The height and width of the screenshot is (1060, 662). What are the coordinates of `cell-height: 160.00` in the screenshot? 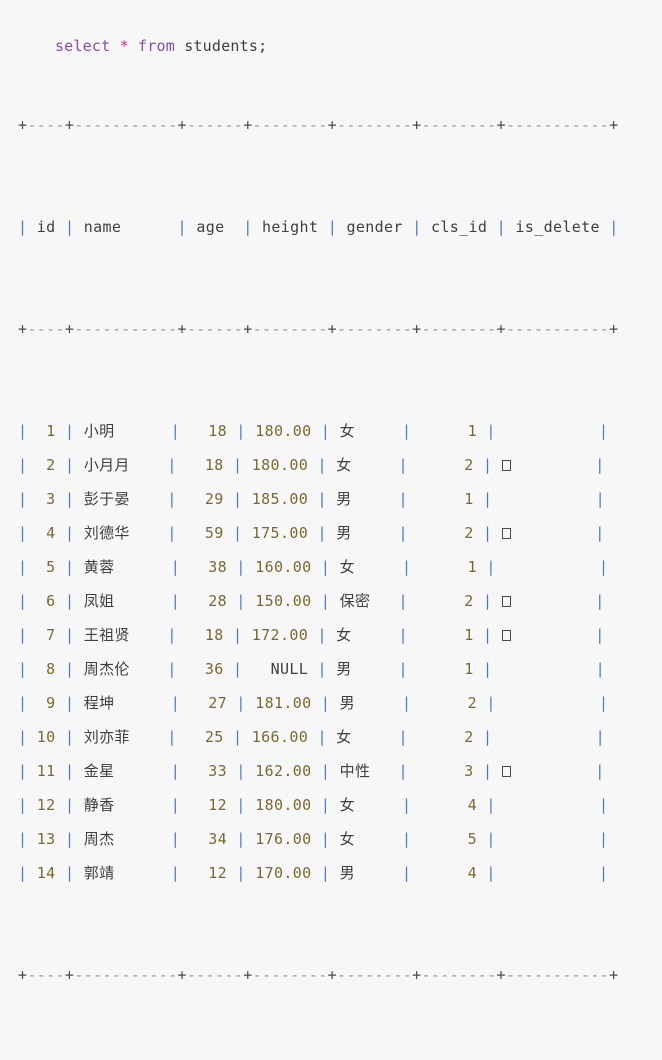 It's located at (283, 567).